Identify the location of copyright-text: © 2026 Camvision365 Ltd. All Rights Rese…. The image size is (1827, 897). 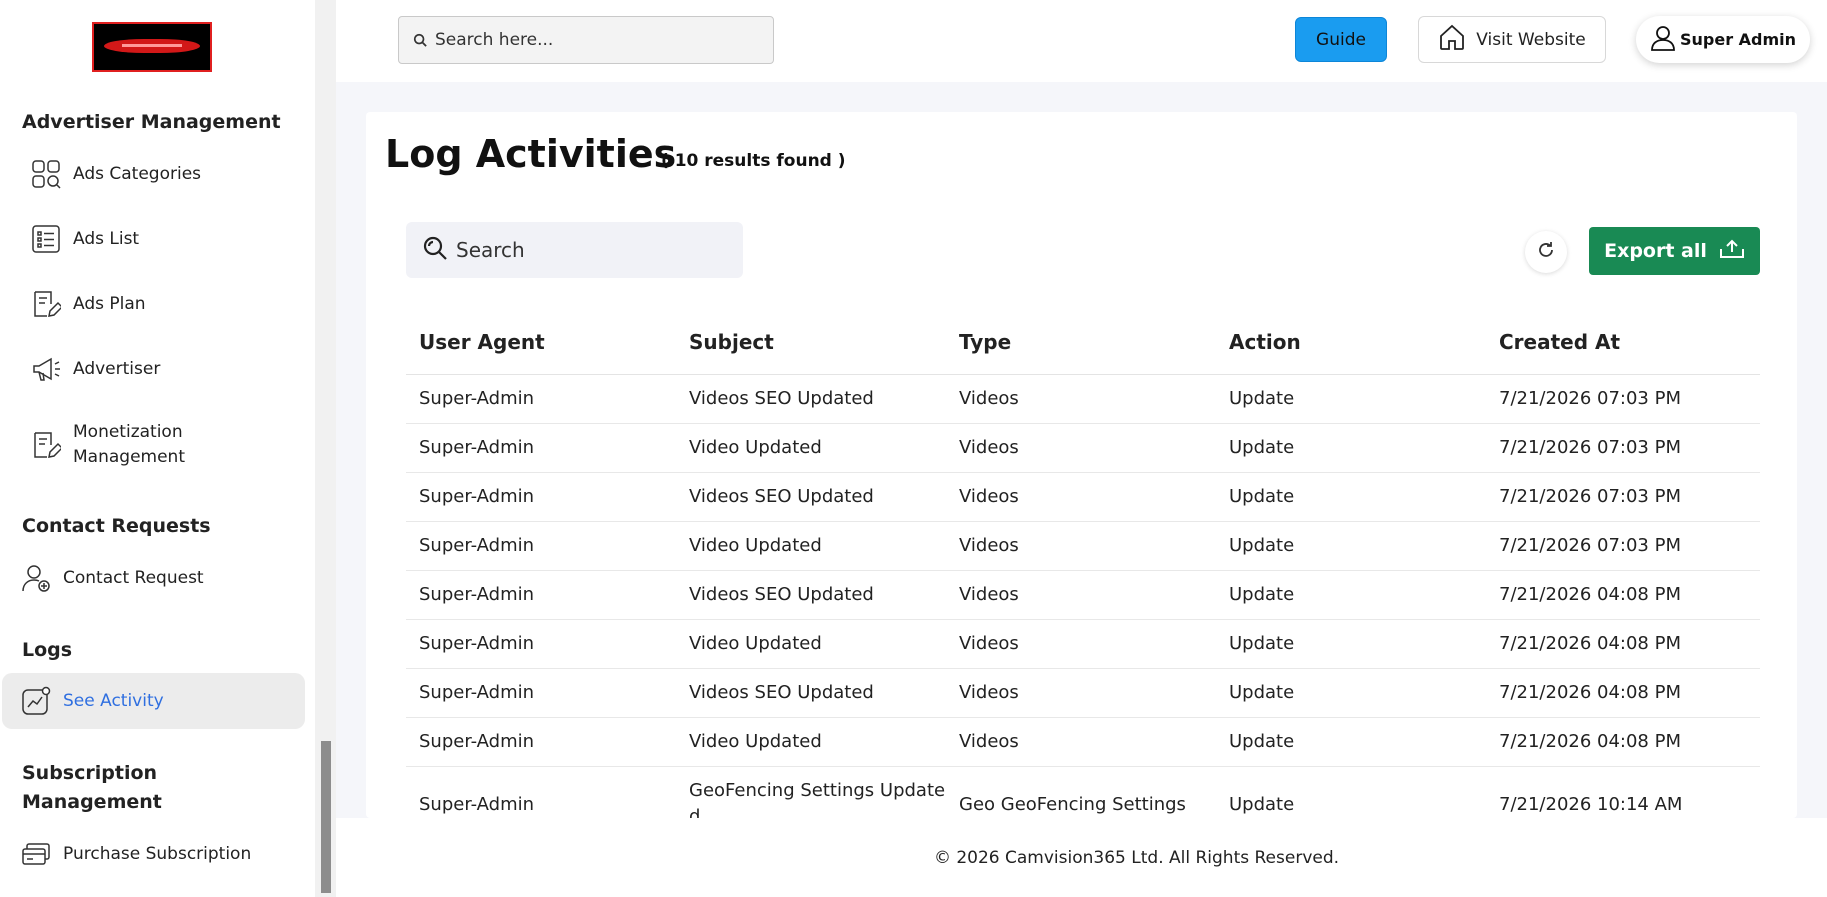
(1136, 857).